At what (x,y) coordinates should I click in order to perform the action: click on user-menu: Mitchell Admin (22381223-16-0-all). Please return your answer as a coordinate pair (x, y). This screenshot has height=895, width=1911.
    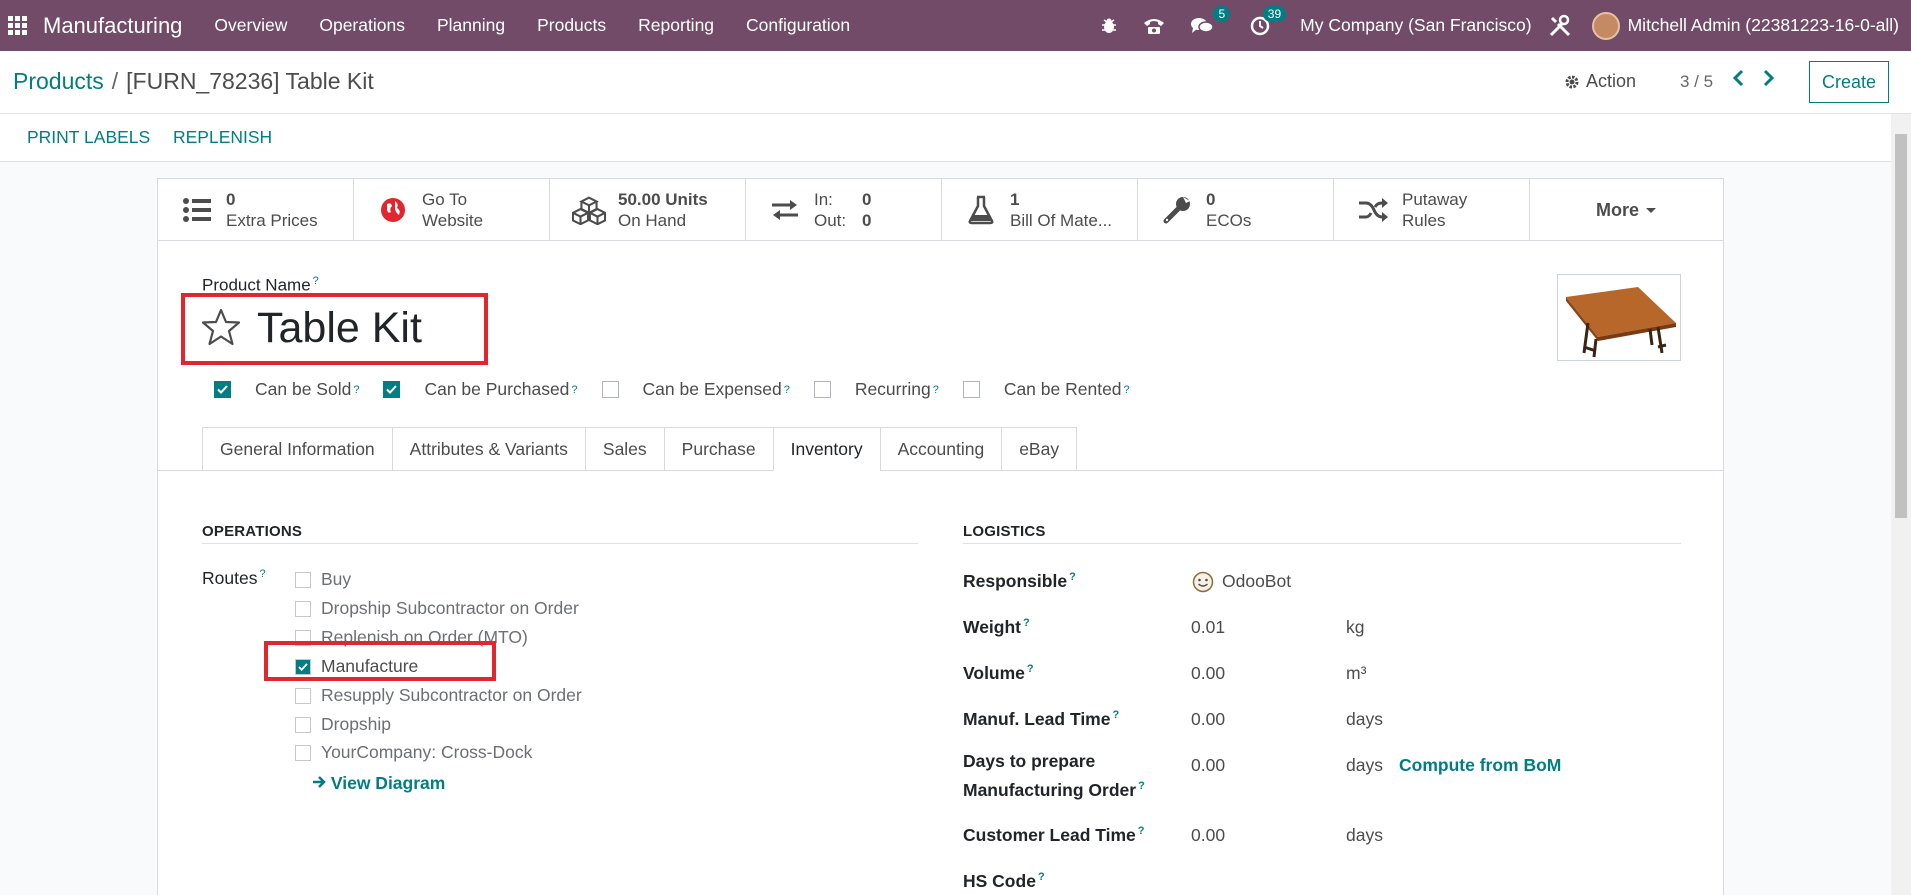
    Looking at the image, I should click on (1763, 25).